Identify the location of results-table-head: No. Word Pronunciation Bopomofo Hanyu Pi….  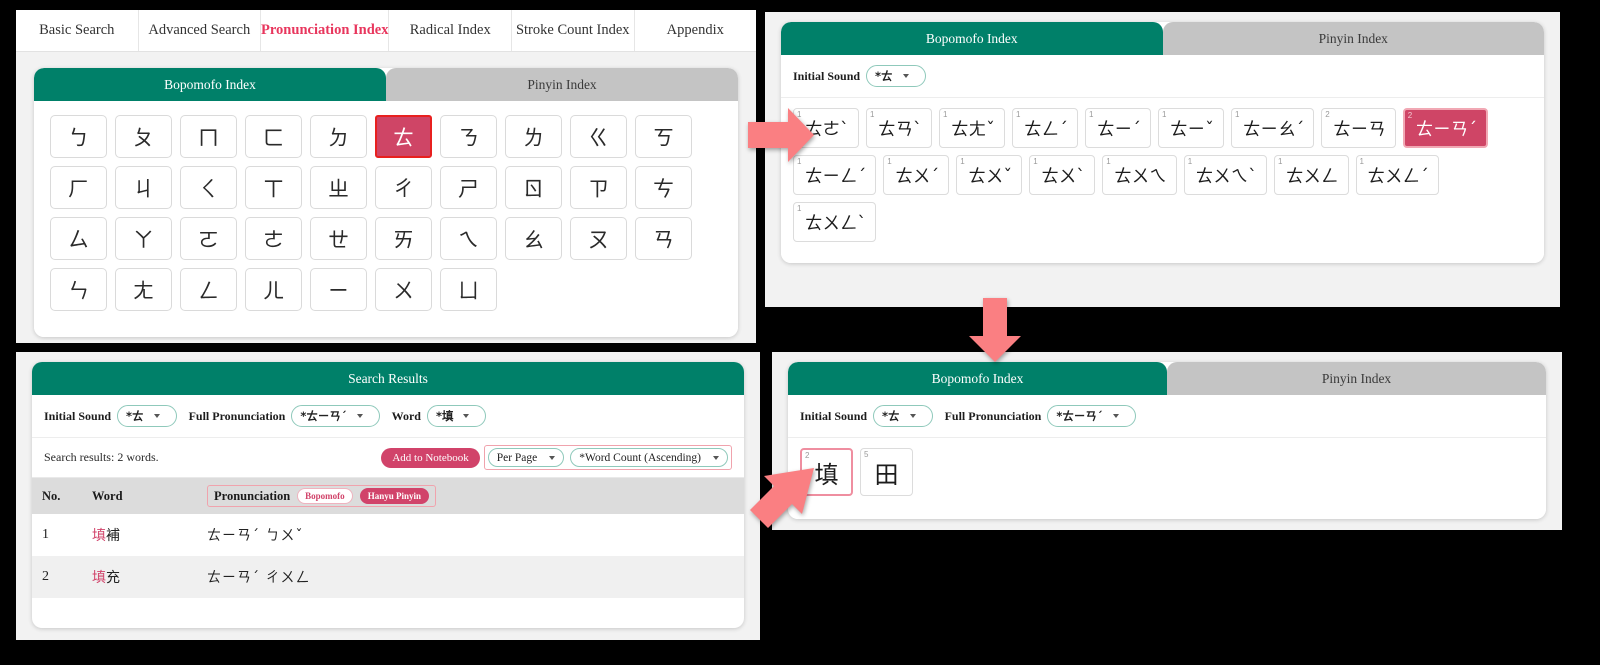
(388, 496).